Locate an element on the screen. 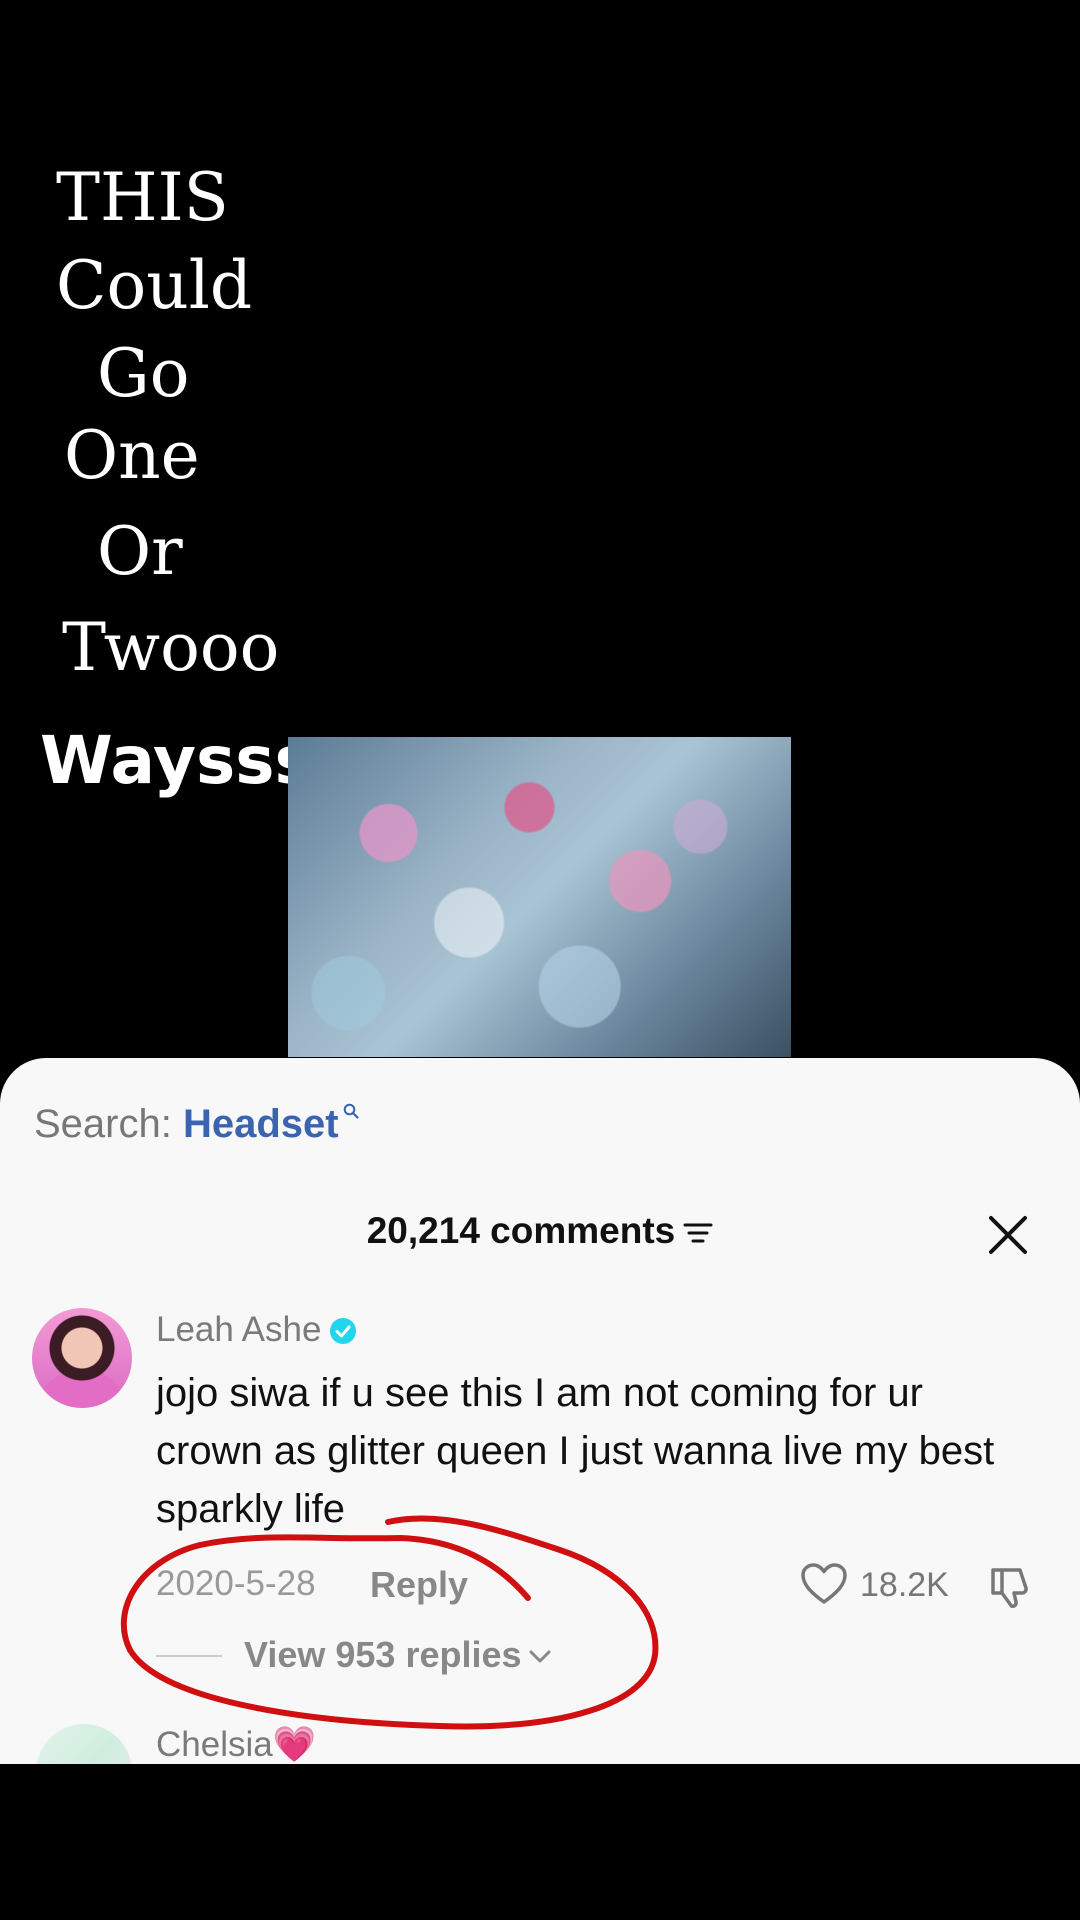 The height and width of the screenshot is (1920, 1080). comments-count: 20,214 comments is located at coordinates (521, 1230).